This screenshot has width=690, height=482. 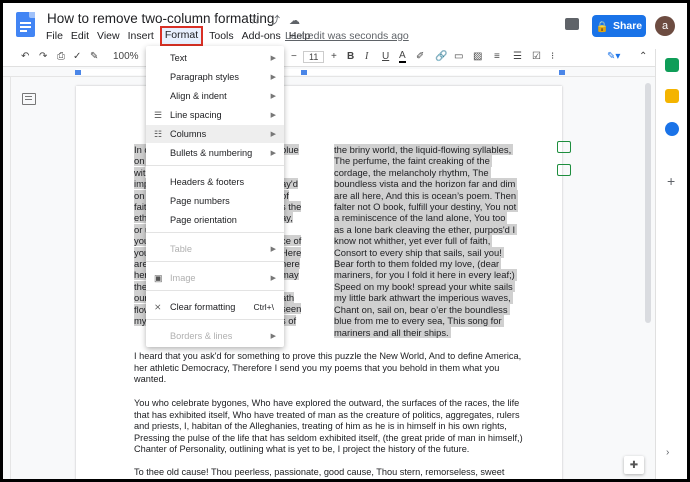 What do you see at coordinates (572, 24) in the screenshot?
I see `comment-history-icon` at bounding box center [572, 24].